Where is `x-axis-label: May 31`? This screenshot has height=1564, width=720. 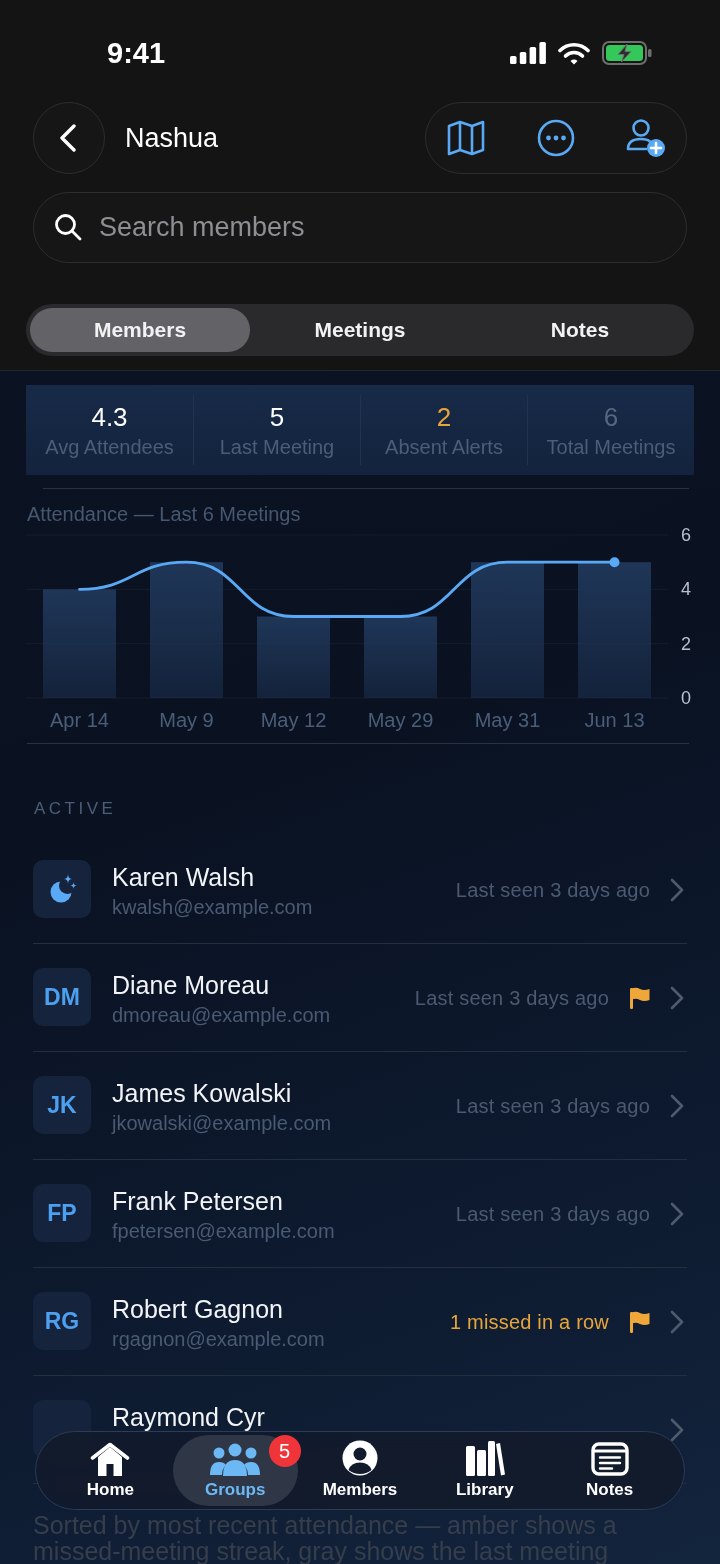
x-axis-label: May 31 is located at coordinates (507, 720).